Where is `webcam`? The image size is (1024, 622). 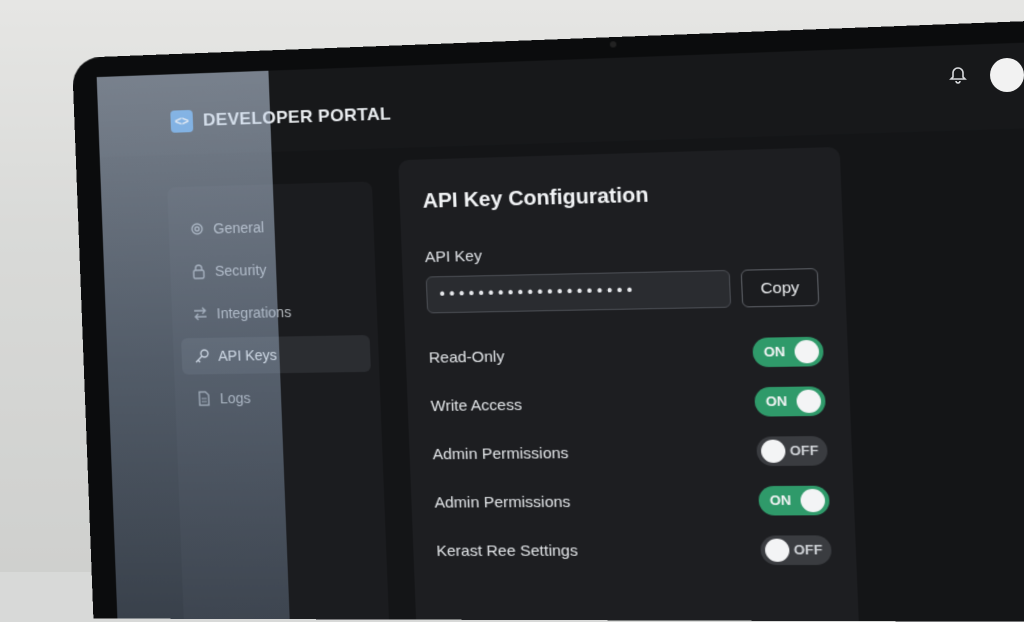 webcam is located at coordinates (613, 44).